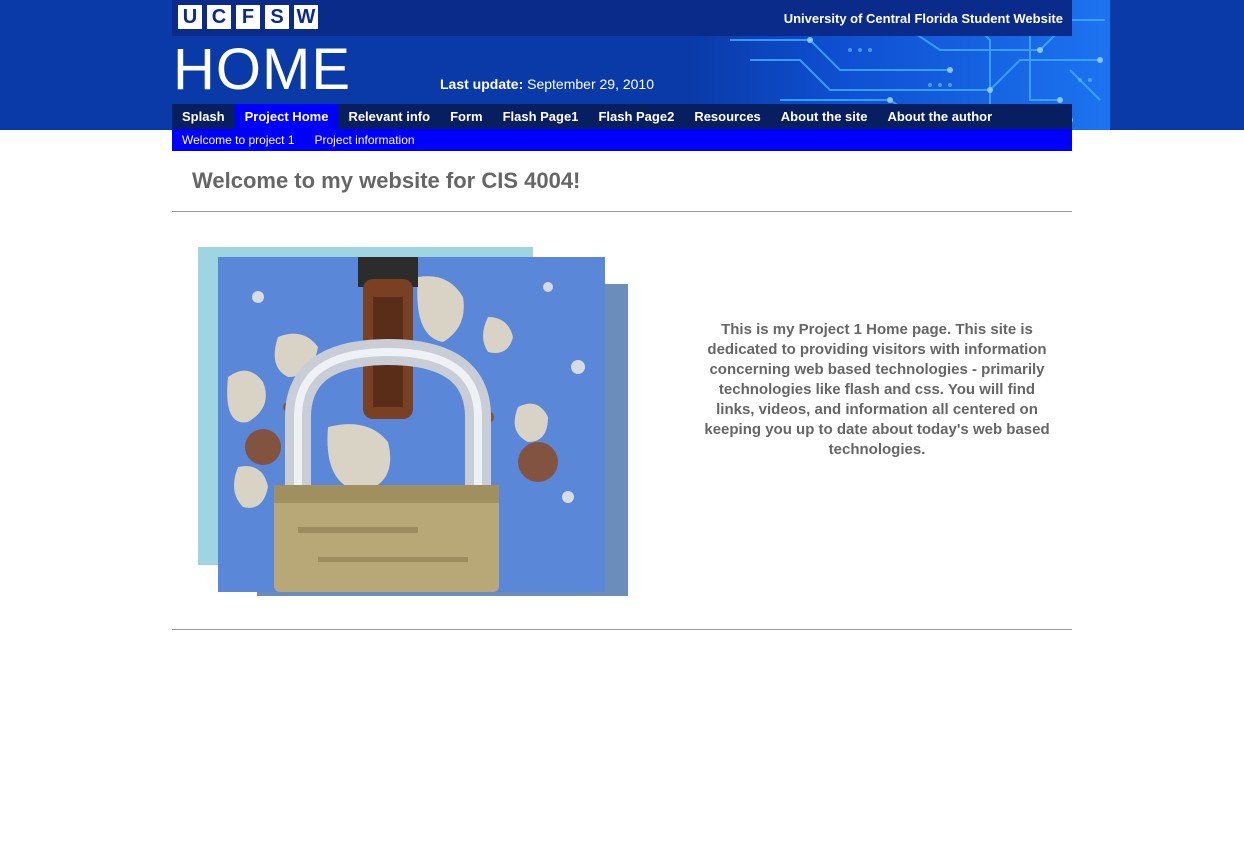 The height and width of the screenshot is (843, 1244). What do you see at coordinates (939, 116) in the screenshot?
I see `nav-item-about-author: About the author` at bounding box center [939, 116].